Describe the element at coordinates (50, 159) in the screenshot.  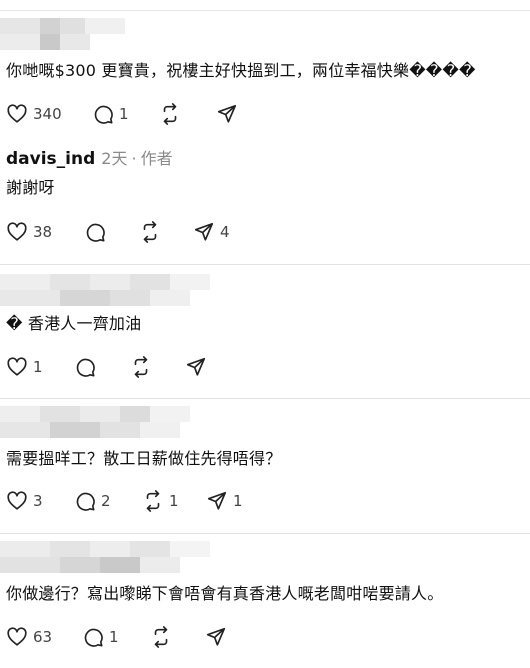
I see `author-name: davis_ind` at that location.